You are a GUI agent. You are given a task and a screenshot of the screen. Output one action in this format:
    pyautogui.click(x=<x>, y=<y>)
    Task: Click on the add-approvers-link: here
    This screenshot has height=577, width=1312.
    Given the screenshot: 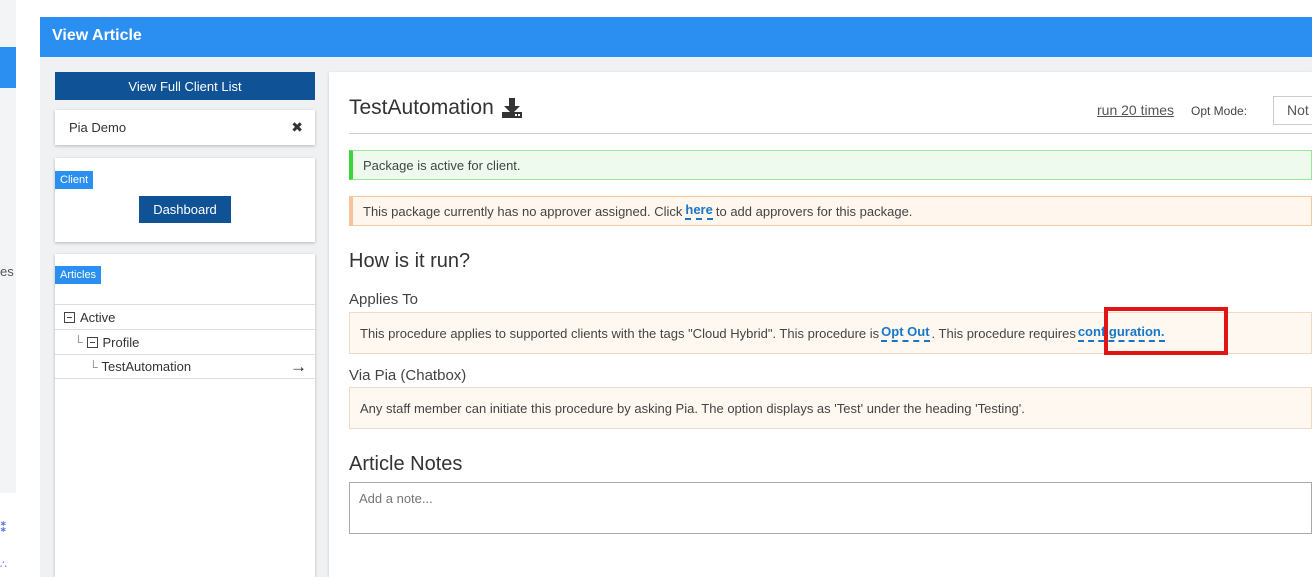 What is the action you would take?
    pyautogui.click(x=699, y=211)
    